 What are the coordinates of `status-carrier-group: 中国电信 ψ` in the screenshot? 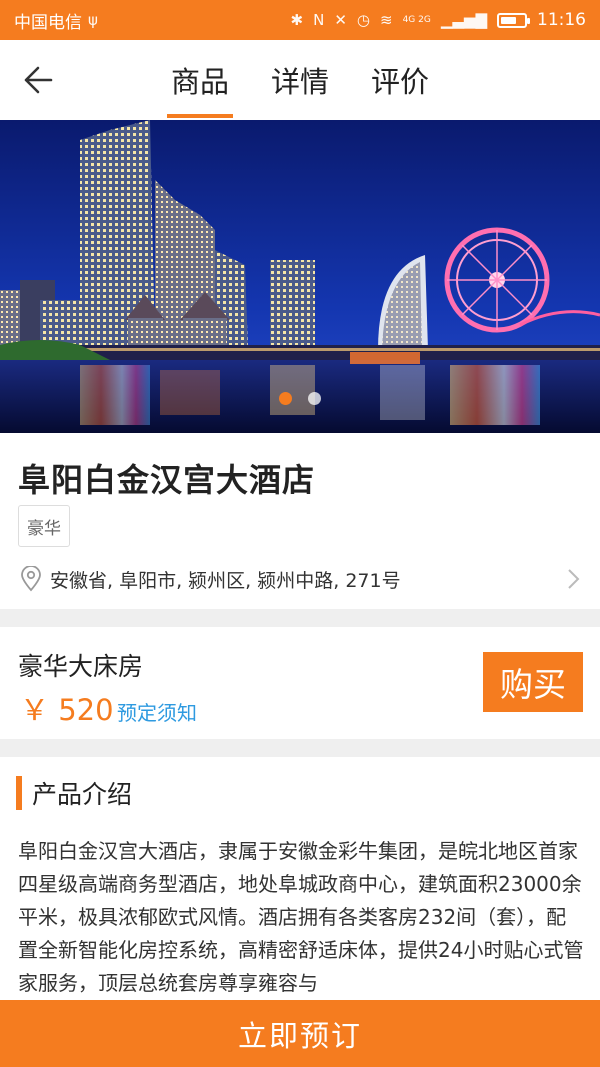 It's located at (152, 20).